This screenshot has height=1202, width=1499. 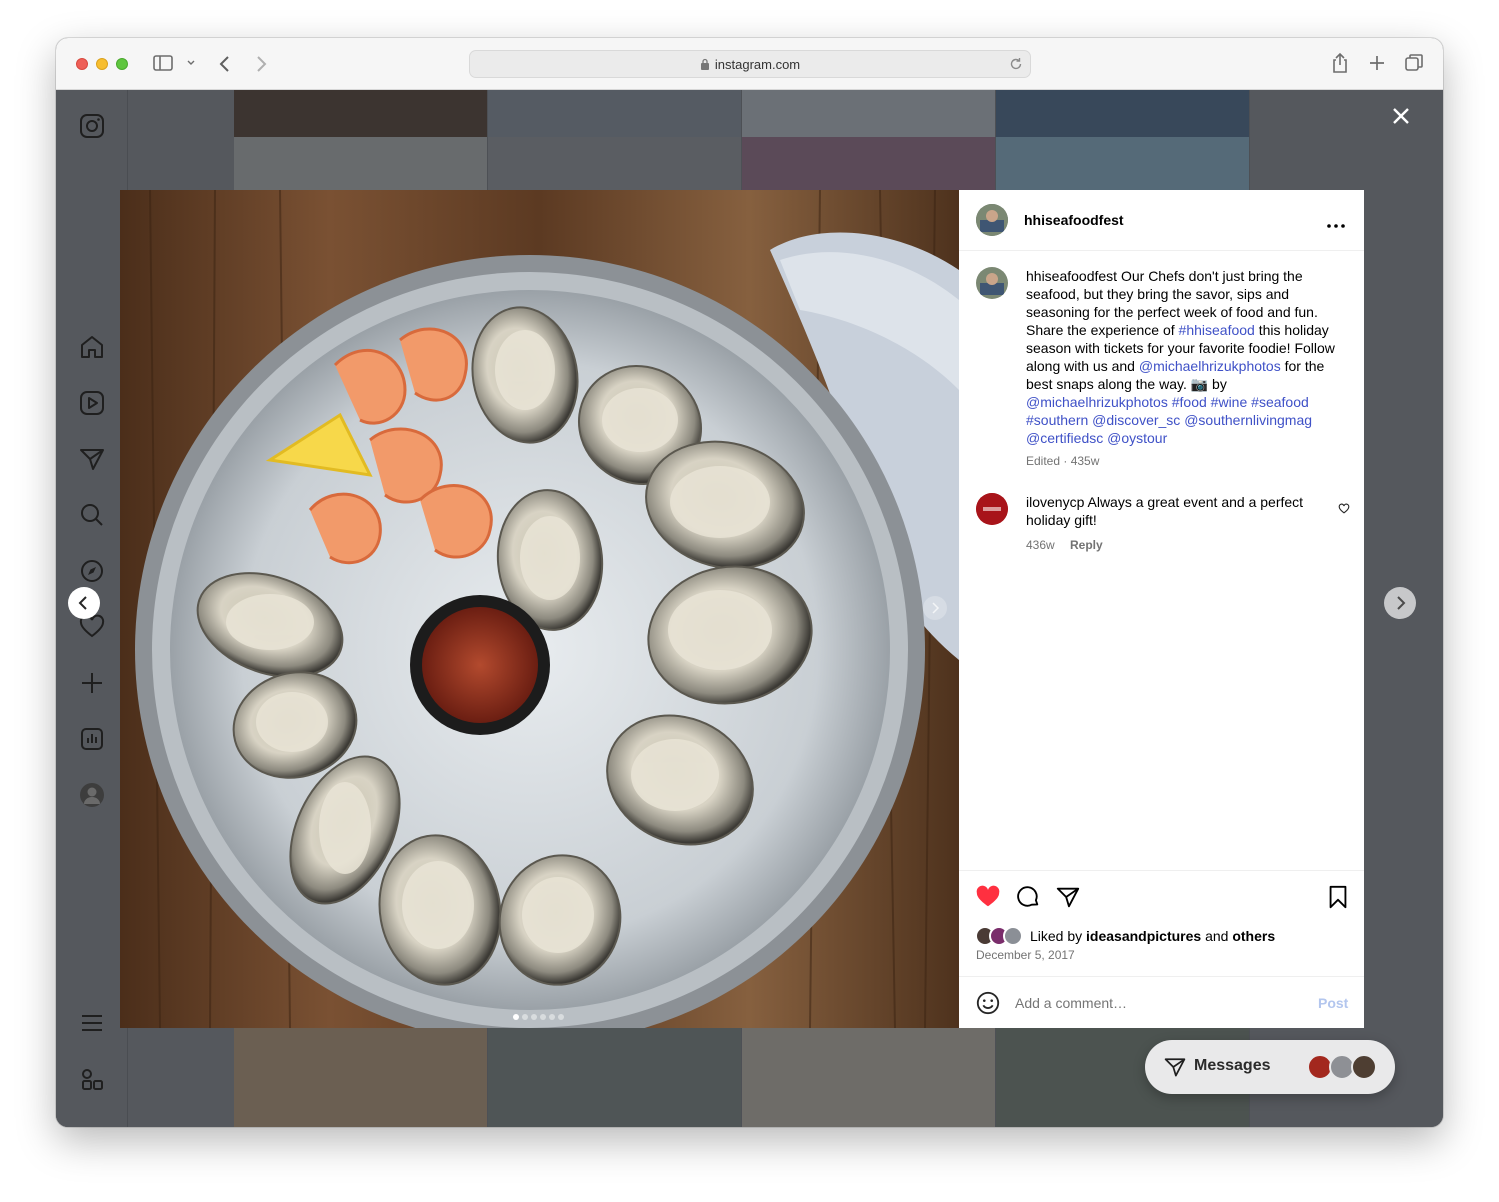 What do you see at coordinates (1161, 976) in the screenshot?
I see `comment-divider` at bounding box center [1161, 976].